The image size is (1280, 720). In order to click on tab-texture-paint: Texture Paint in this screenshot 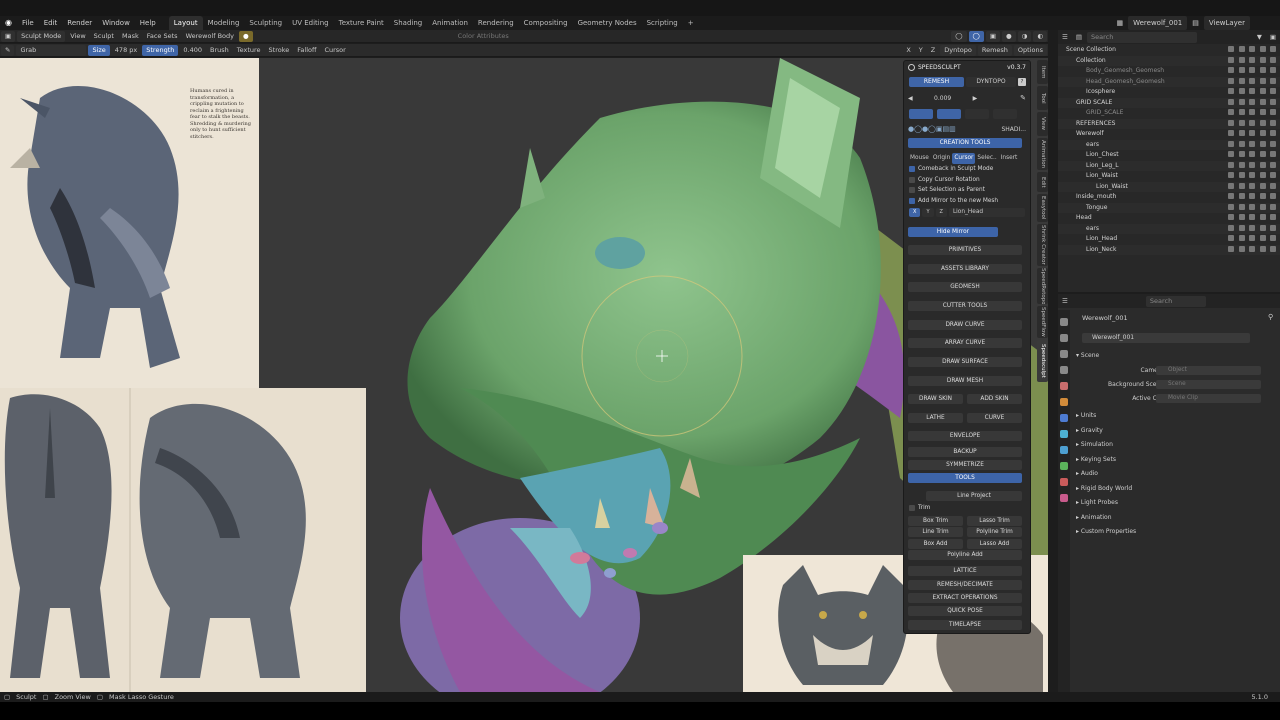, I will do `click(361, 23)`.